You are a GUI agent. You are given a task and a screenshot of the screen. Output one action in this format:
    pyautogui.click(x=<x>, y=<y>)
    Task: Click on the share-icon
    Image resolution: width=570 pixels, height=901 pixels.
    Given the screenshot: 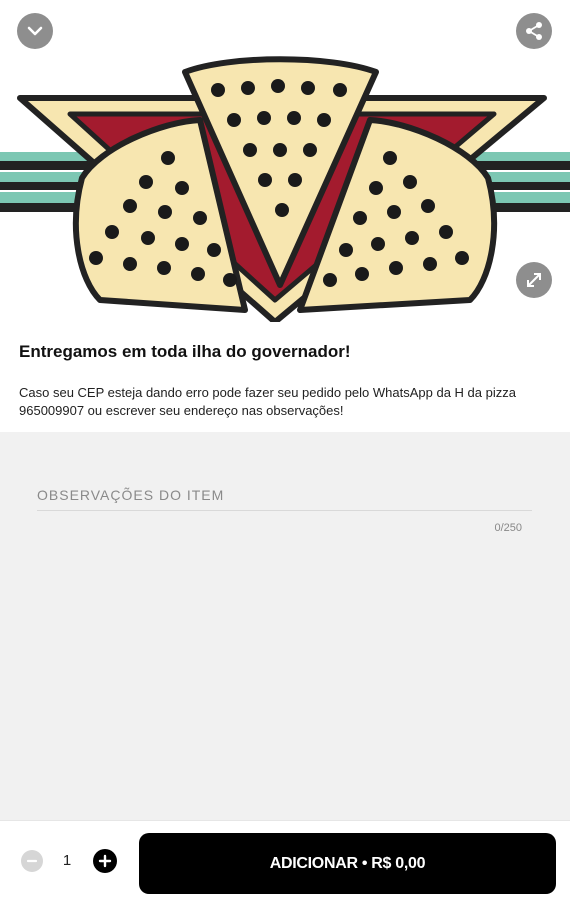 What is the action you would take?
    pyautogui.click(x=534, y=31)
    